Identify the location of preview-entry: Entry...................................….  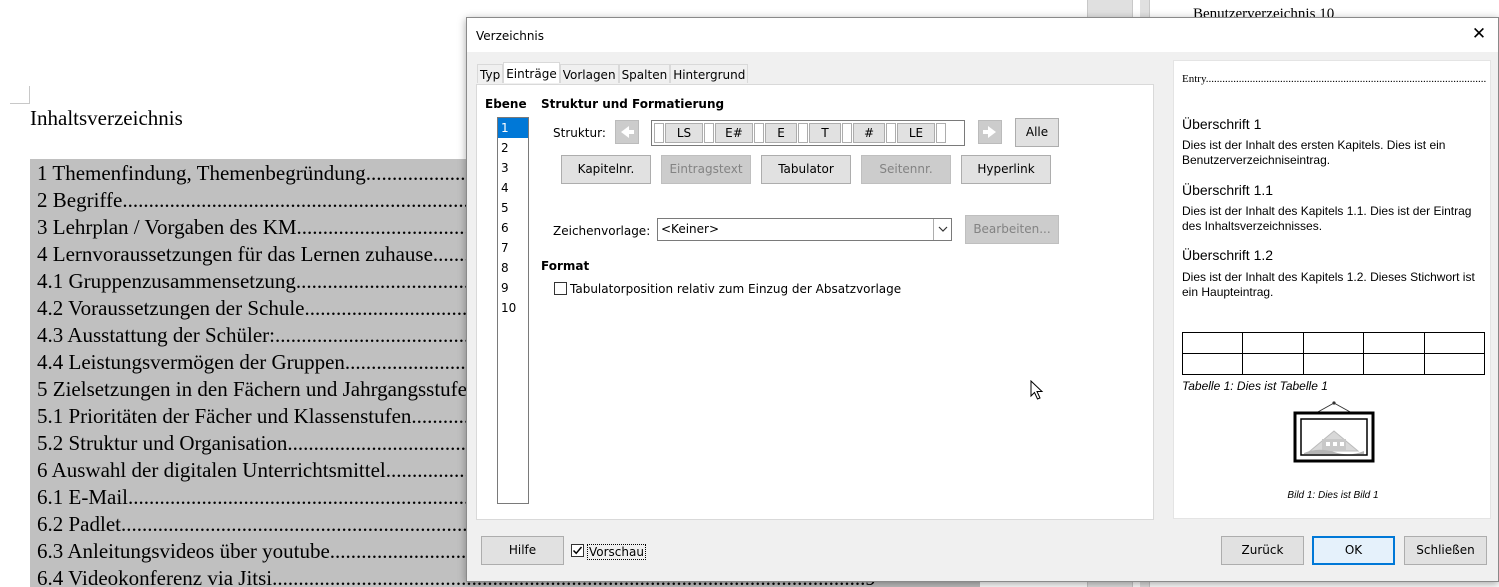
(1334, 79).